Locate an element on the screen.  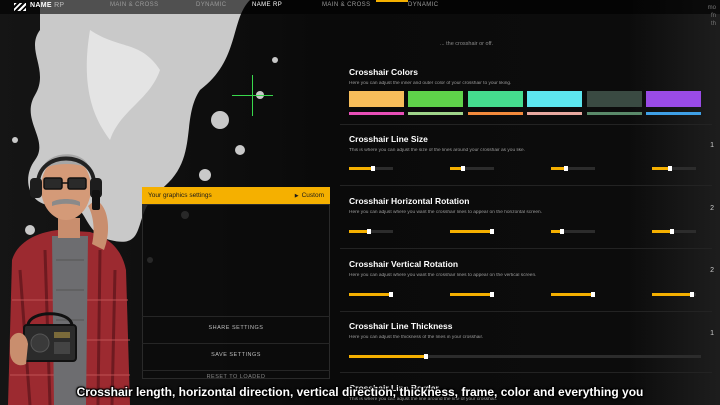
line-size-title: Crosshair Line Size is located at coordinates (388, 139).